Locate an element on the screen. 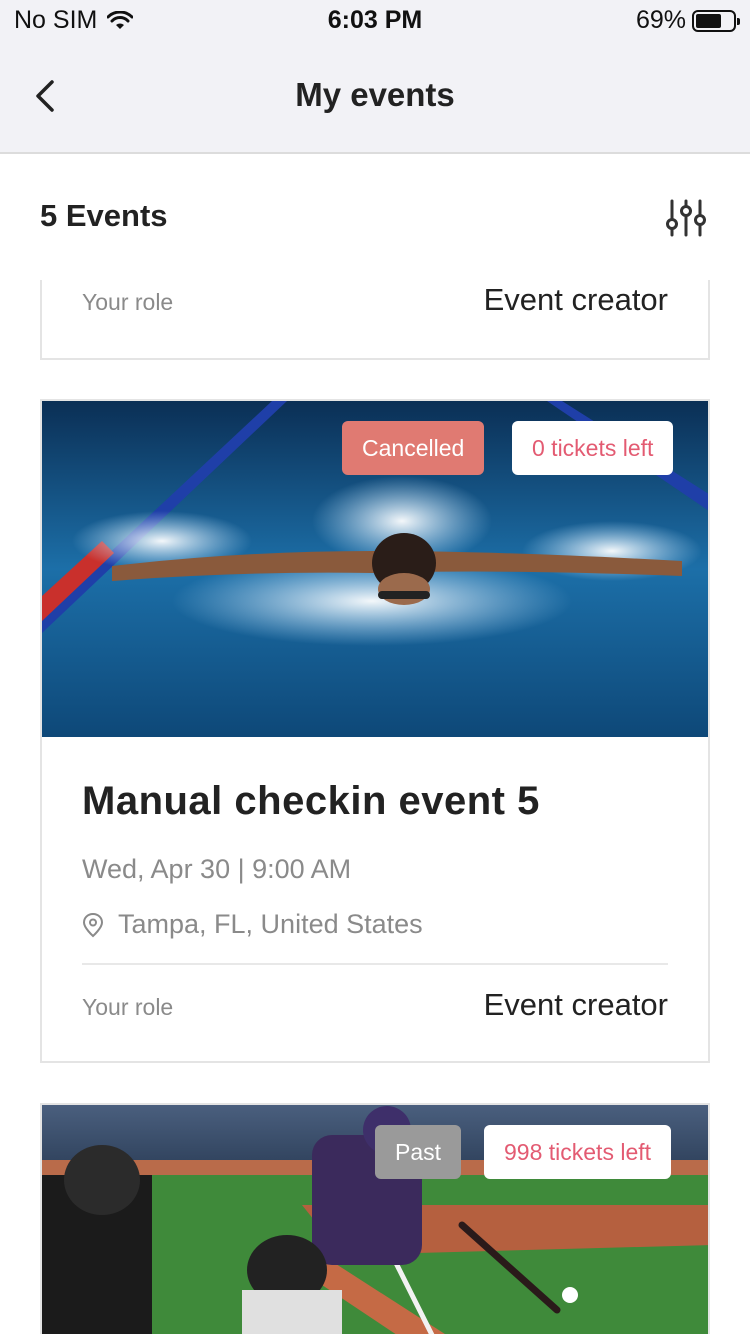  filter-button is located at coordinates (686, 218).